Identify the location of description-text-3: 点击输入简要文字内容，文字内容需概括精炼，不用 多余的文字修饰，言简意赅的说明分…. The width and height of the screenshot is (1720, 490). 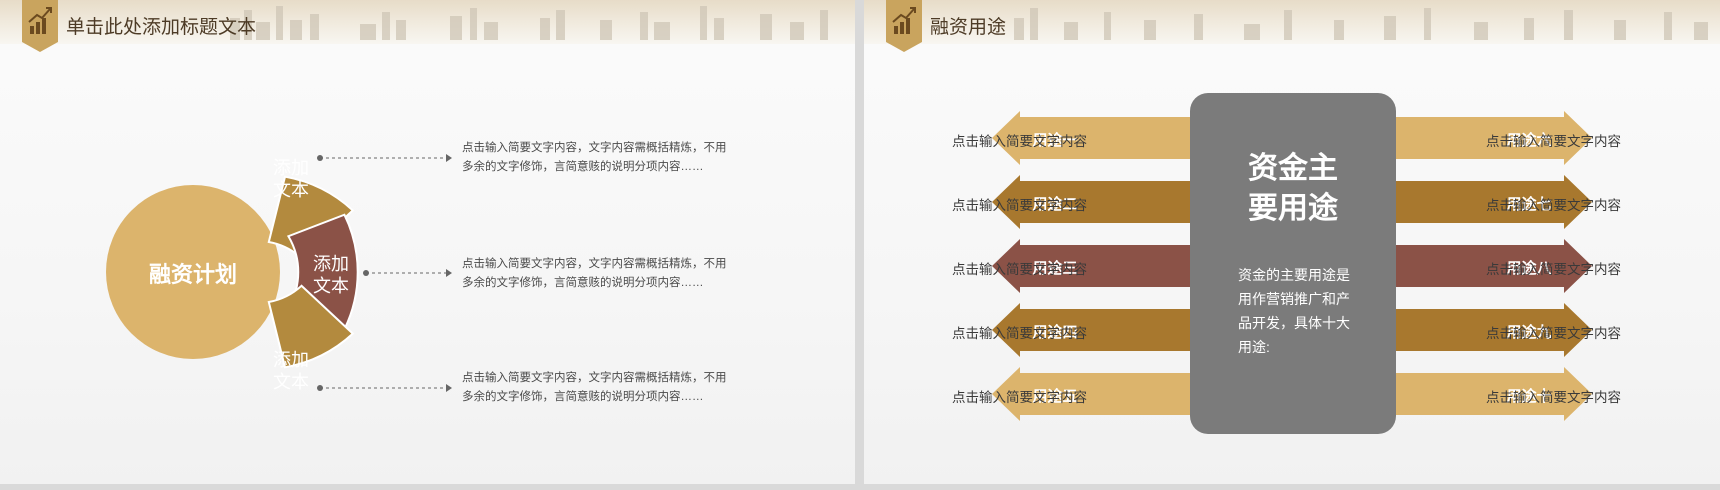
(612, 388).